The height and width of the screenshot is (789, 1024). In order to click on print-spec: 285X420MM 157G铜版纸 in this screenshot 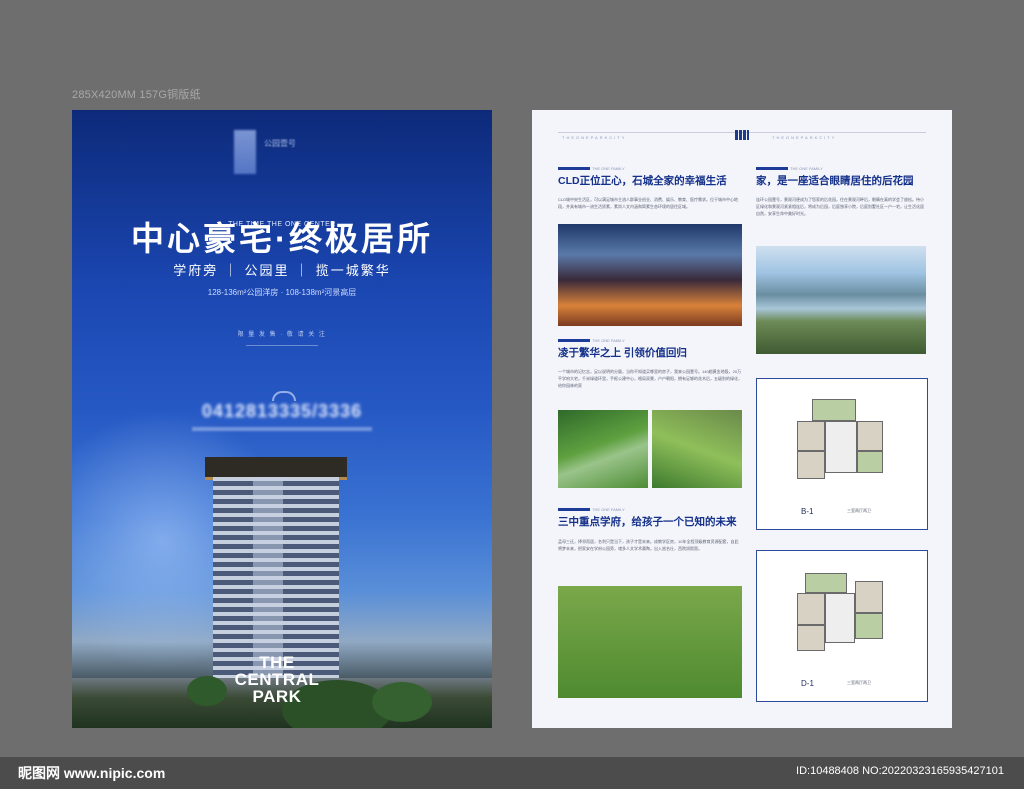, I will do `click(136, 95)`.